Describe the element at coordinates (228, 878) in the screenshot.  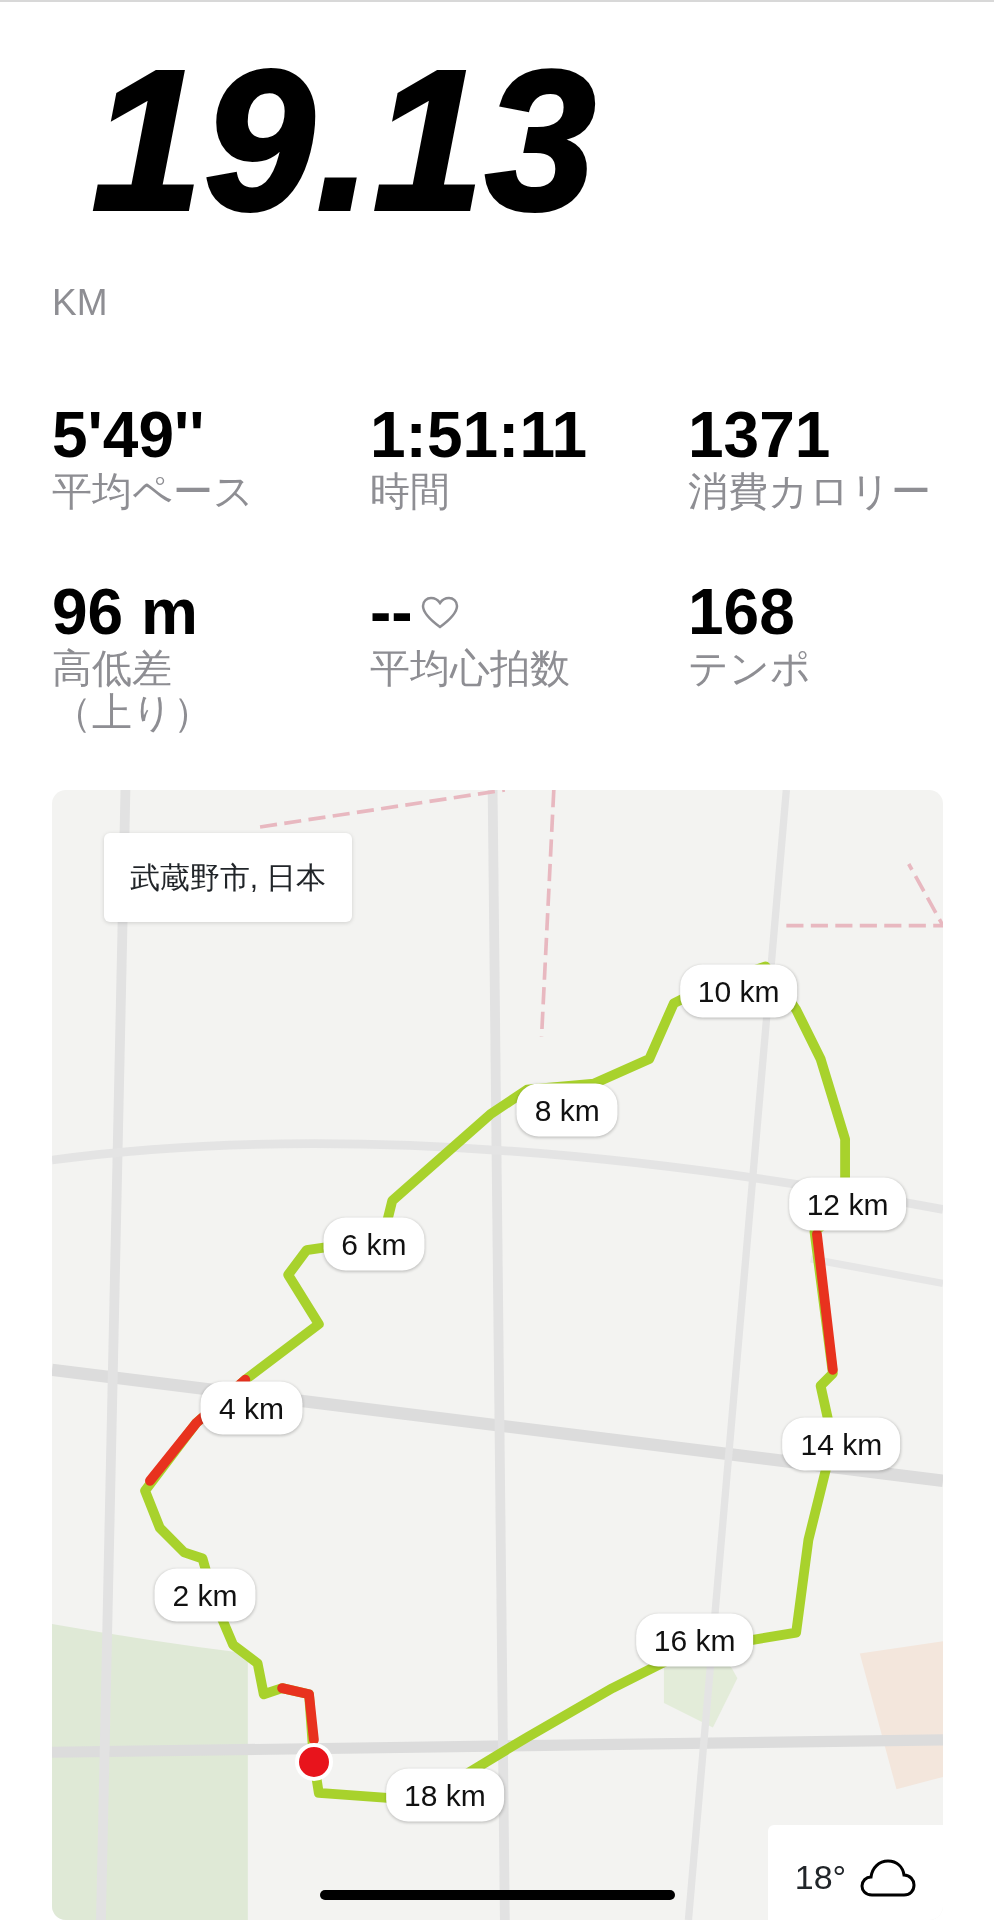
I see `location-label: 武蔵野市, 日本` at that location.